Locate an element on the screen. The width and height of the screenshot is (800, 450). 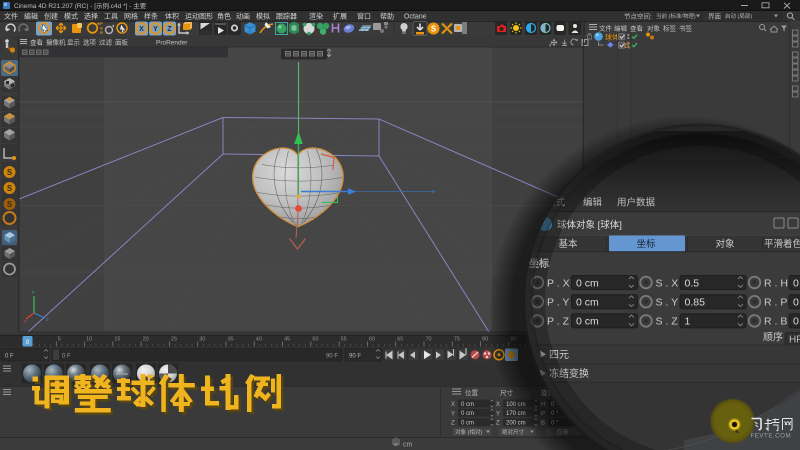
svg-text: 样条 is located at coordinates (151, 16).